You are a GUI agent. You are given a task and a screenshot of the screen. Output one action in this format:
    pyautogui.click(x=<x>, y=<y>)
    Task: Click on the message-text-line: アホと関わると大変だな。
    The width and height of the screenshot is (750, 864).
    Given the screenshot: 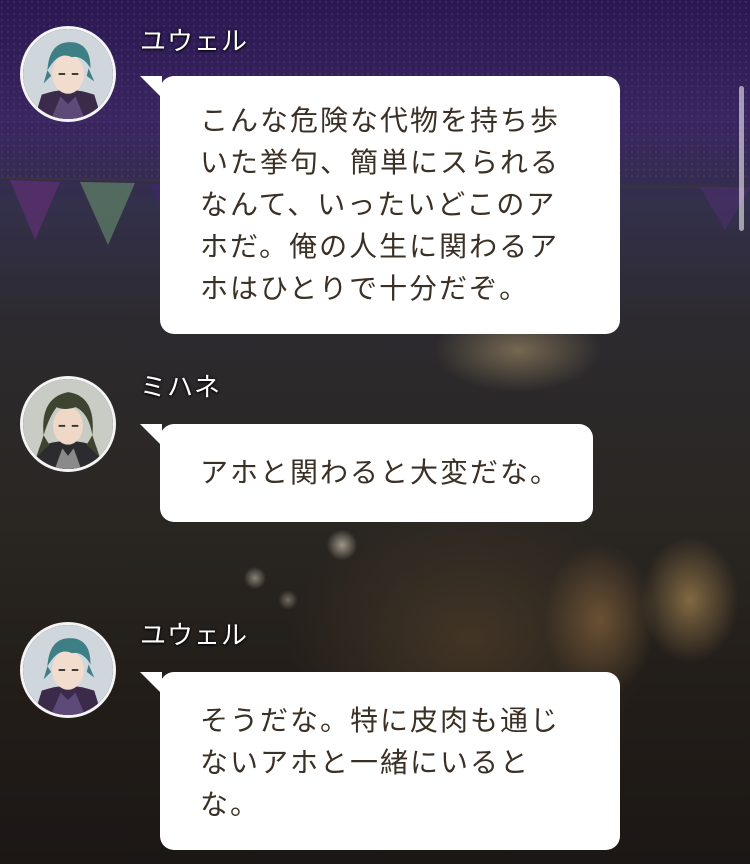 What is the action you would take?
    pyautogui.click(x=380, y=472)
    